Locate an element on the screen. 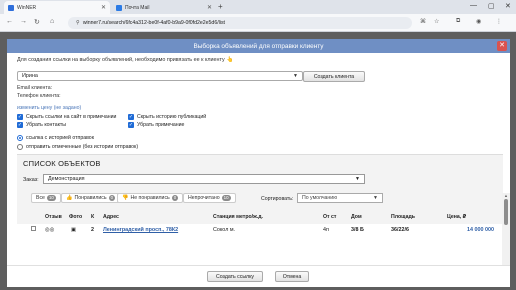 The width and height of the screenshot is (516, 290). column-station: Станция метро/ж.д. is located at coordinates (238, 217).